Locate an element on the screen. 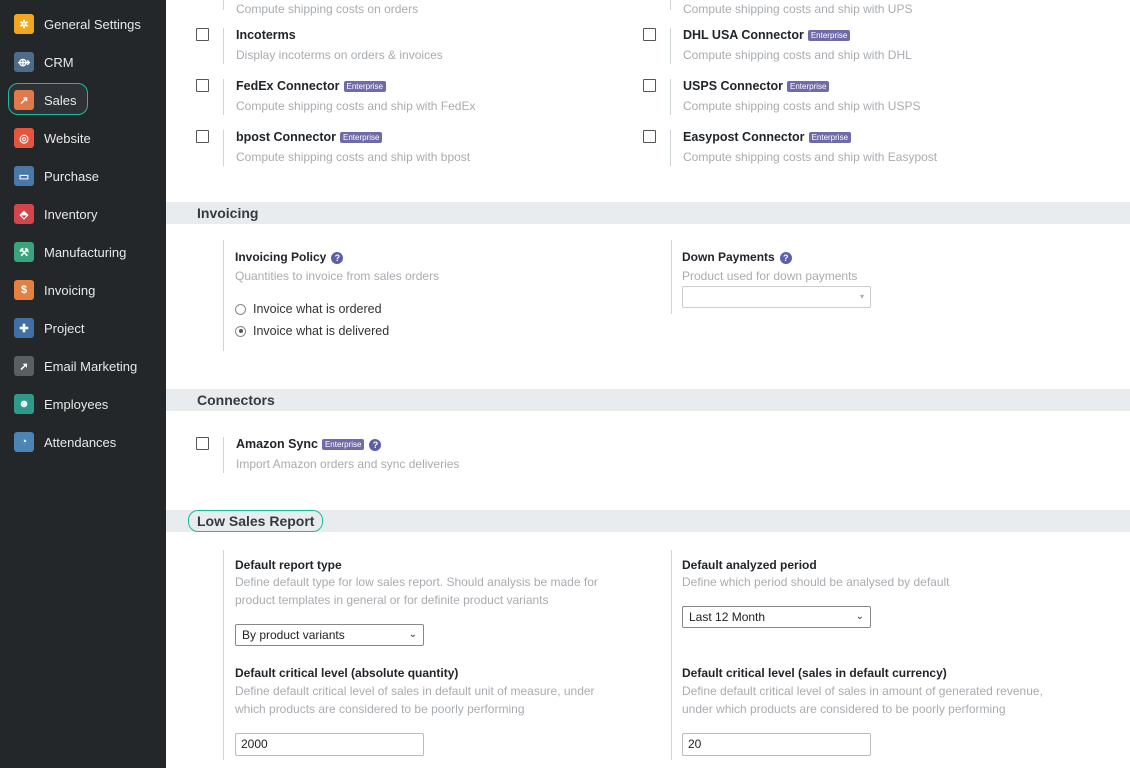 The height and width of the screenshot is (768, 1130). bpost-checkbox is located at coordinates (202, 136).